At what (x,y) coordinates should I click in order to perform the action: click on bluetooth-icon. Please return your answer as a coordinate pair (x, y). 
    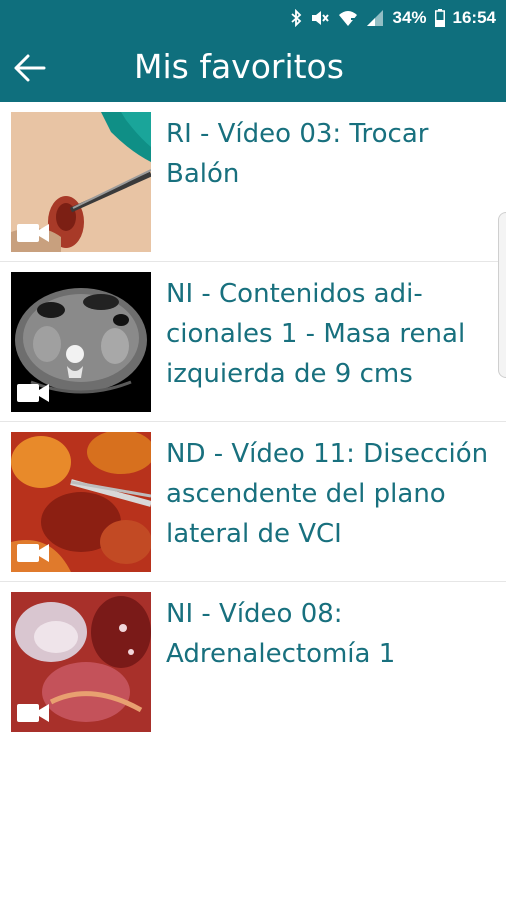
    Looking at the image, I should click on (296, 18).